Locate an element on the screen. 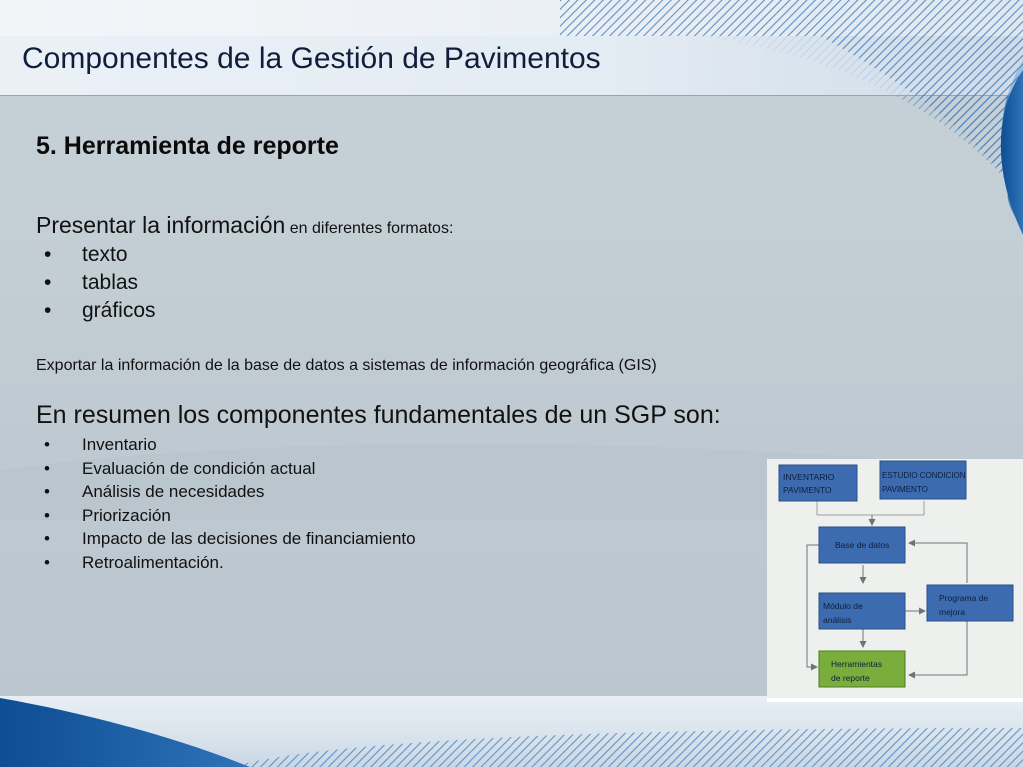  herramientas-reporte-box: Herramientas de reporte is located at coordinates (862, 669).